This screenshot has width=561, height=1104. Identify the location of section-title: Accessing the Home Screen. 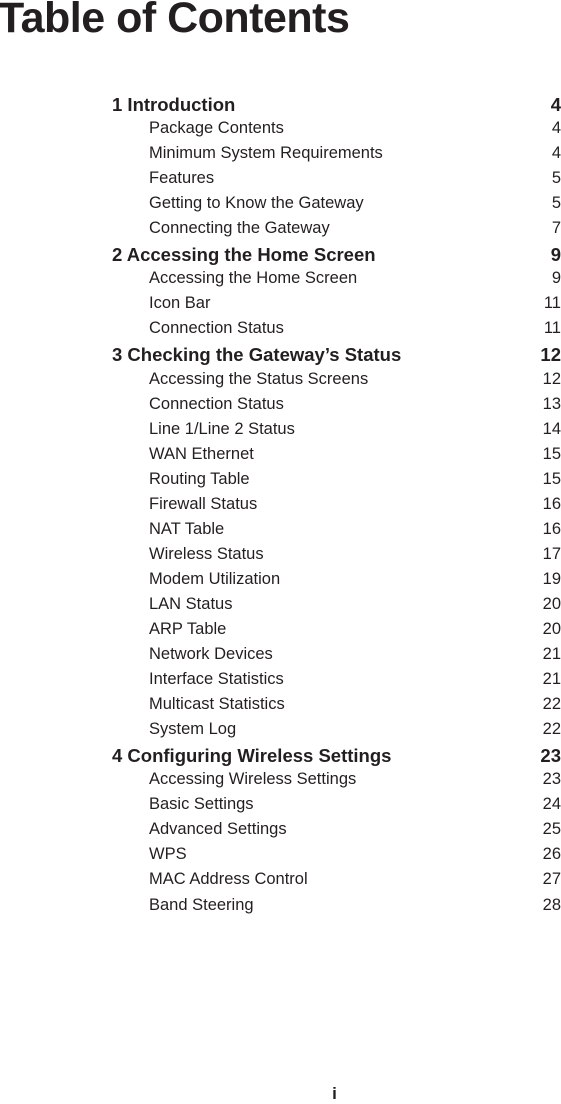
(253, 278).